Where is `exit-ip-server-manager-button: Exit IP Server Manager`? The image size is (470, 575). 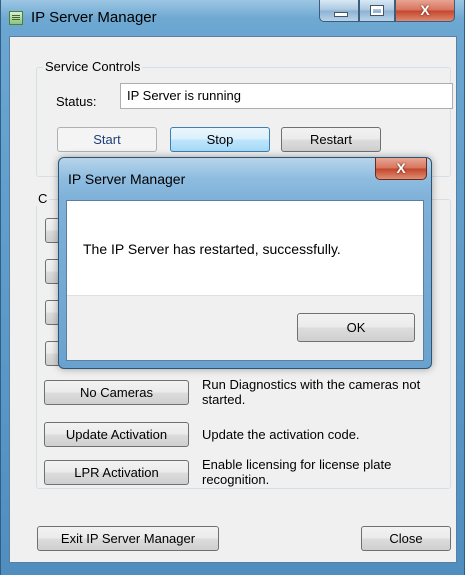
exit-ip-server-manager-button: Exit IP Server Manager is located at coordinates (128, 538).